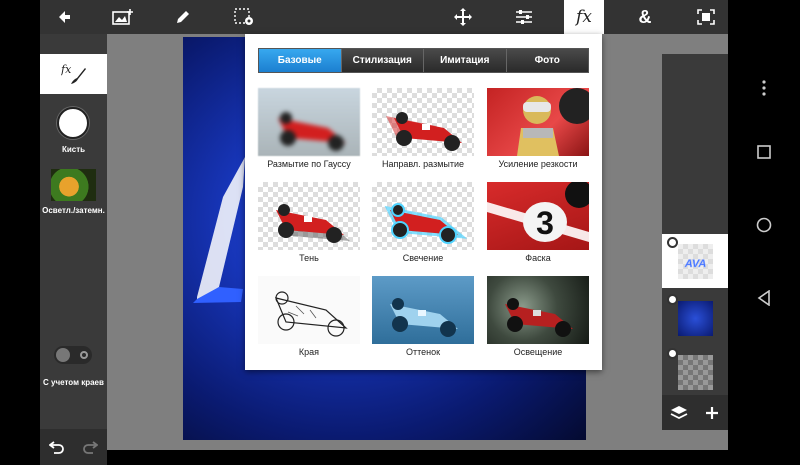 The width and height of the screenshot is (800, 465). What do you see at coordinates (382, 60) in the screenshot?
I see `tab-stylize: Стилизация` at bounding box center [382, 60].